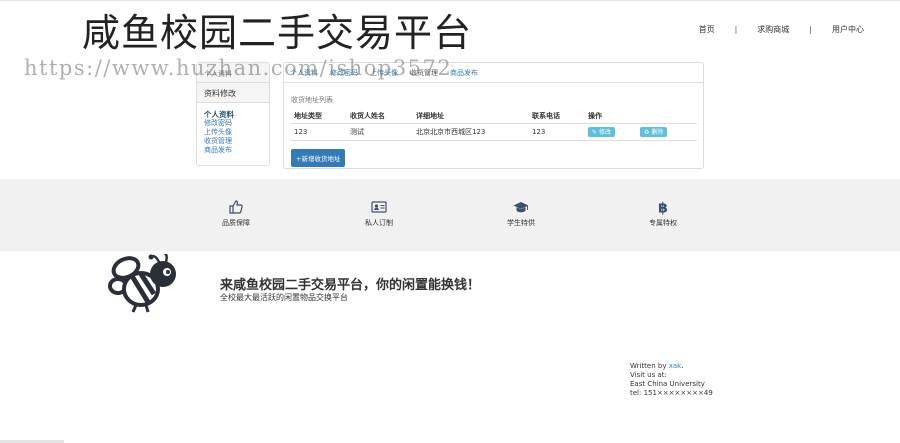 The height and width of the screenshot is (443, 900). Describe the element at coordinates (521, 223) in the screenshot. I see `feature-label: 学生特供` at that location.